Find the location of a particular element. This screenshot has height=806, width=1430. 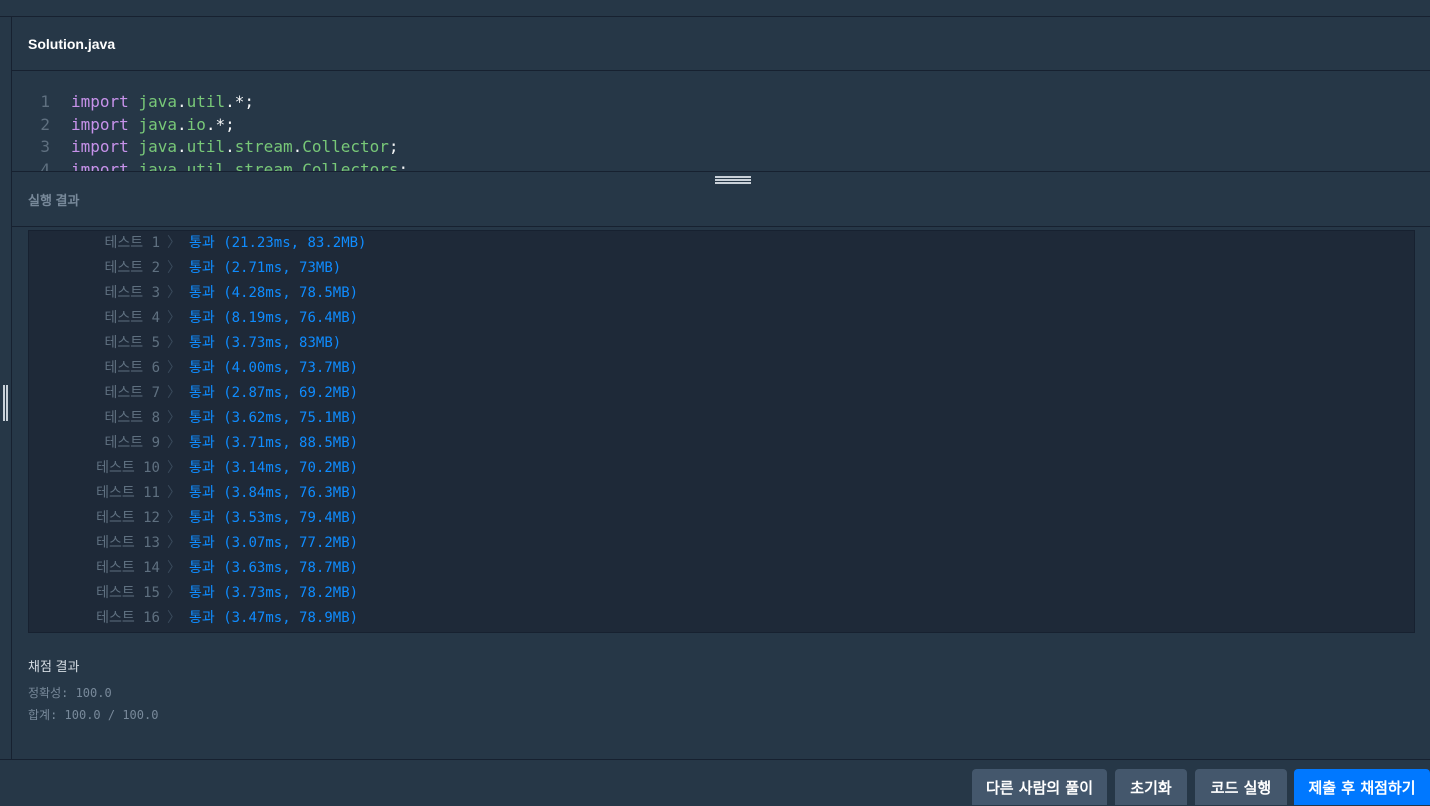

test-result-row: 테스트 4 〉 통과 (8.19ms, 76.4MB) is located at coordinates (721, 318).